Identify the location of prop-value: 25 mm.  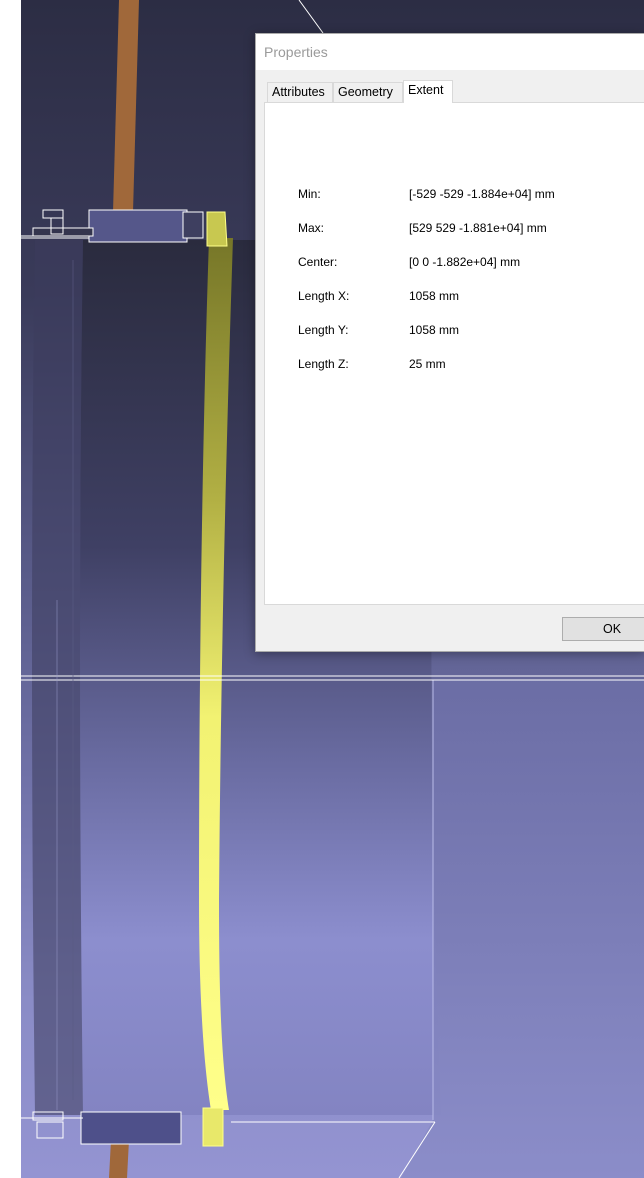
(427, 364).